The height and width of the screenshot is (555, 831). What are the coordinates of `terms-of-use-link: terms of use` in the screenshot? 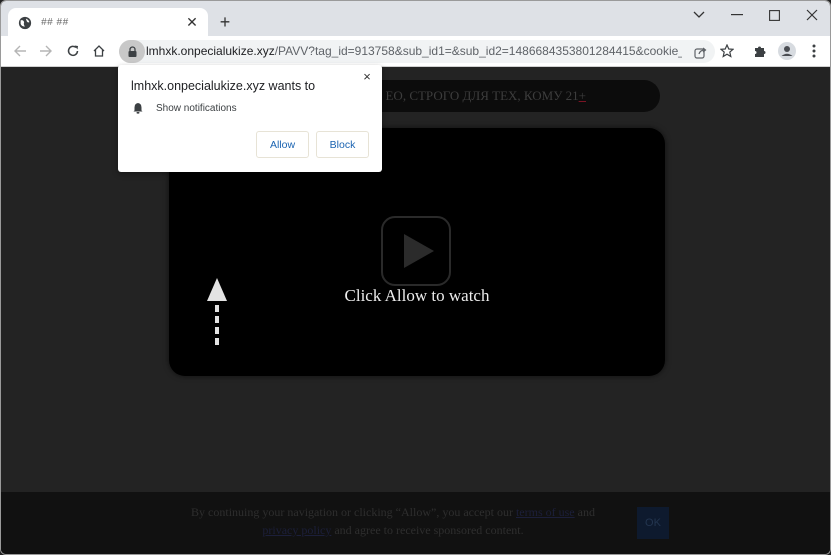 It's located at (545, 512).